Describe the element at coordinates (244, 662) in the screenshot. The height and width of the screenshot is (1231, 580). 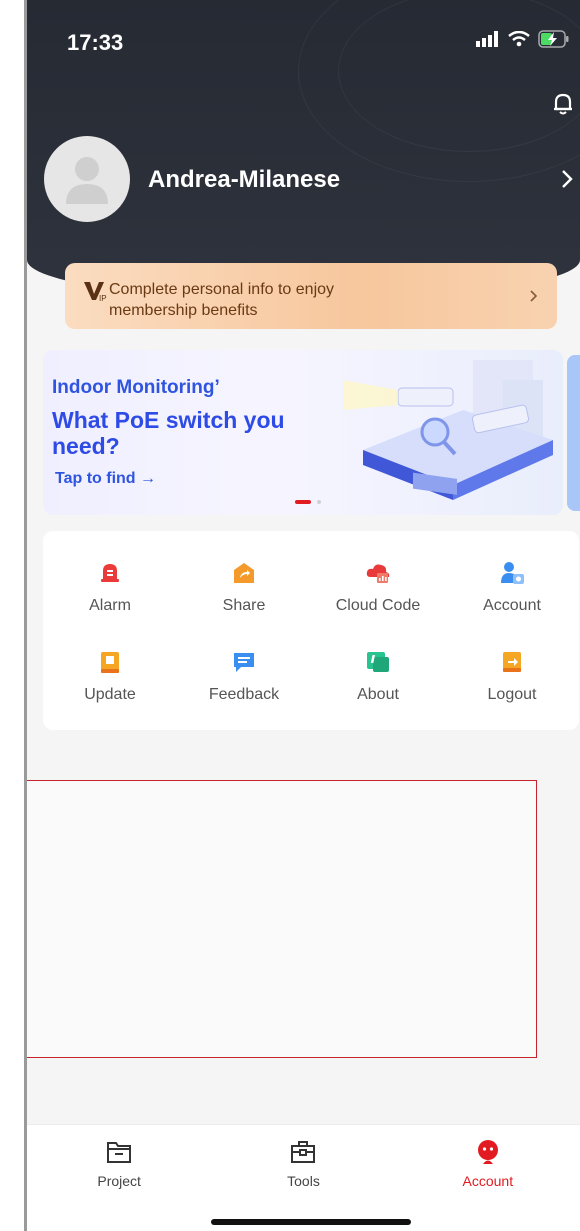
I see `feedback-icon` at that location.